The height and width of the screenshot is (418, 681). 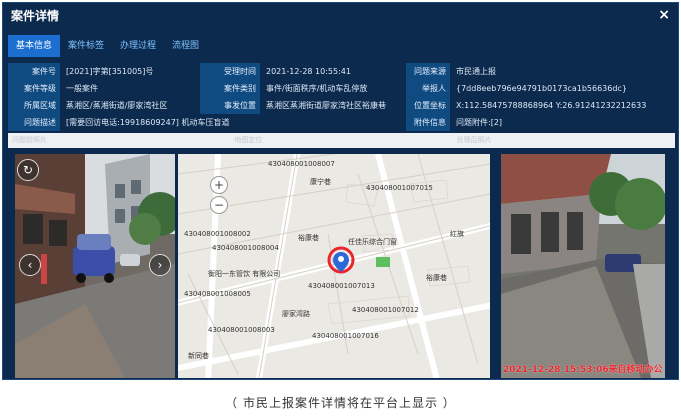 What do you see at coordinates (428, 71) in the screenshot?
I see `source-label: 问题来源` at bounding box center [428, 71].